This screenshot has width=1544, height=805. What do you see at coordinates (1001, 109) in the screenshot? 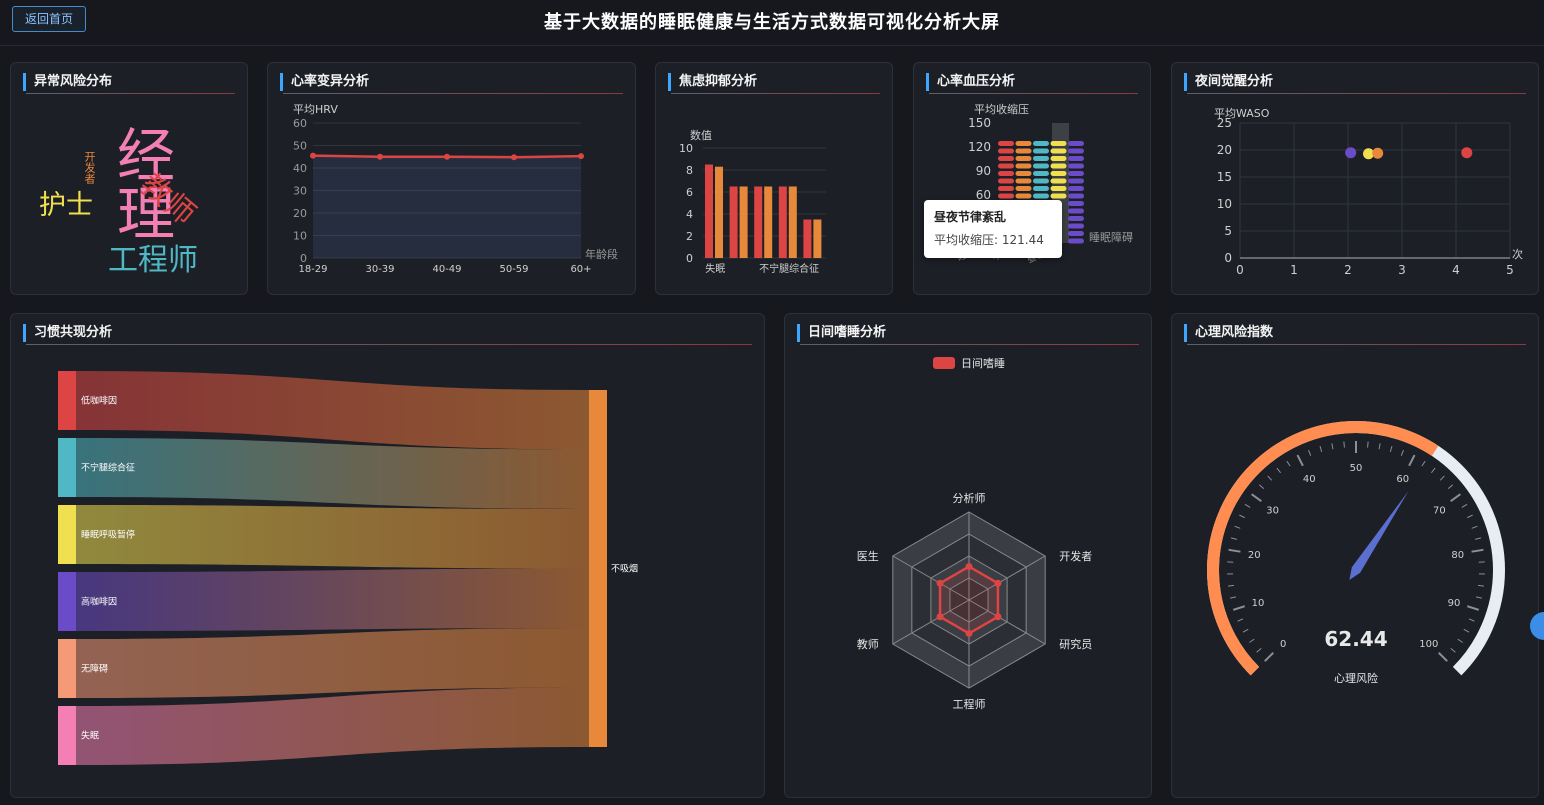
I see `y-axis-label: 平均收缩压` at bounding box center [1001, 109].